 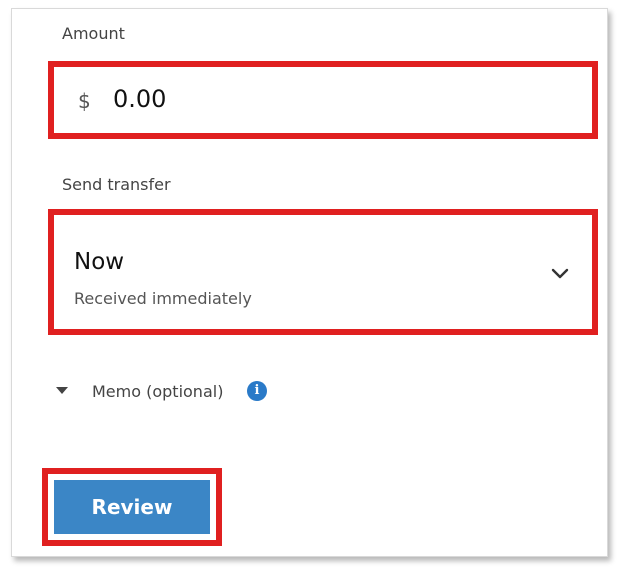 What do you see at coordinates (62, 390) in the screenshot?
I see `caret-down-icon` at bounding box center [62, 390].